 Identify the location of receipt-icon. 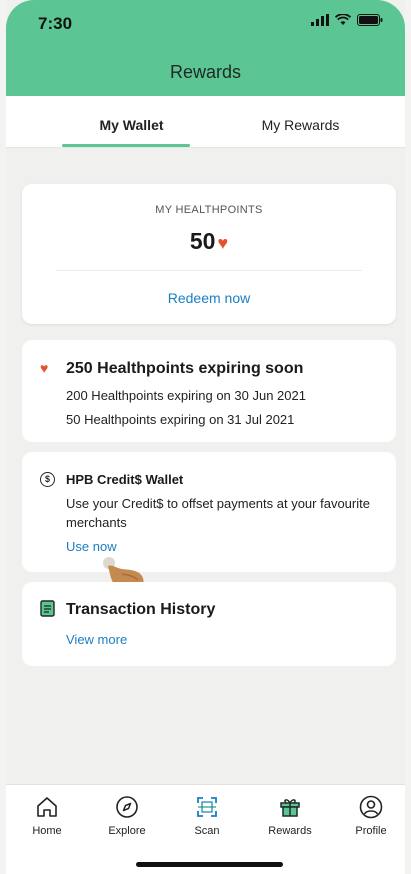
(47, 608).